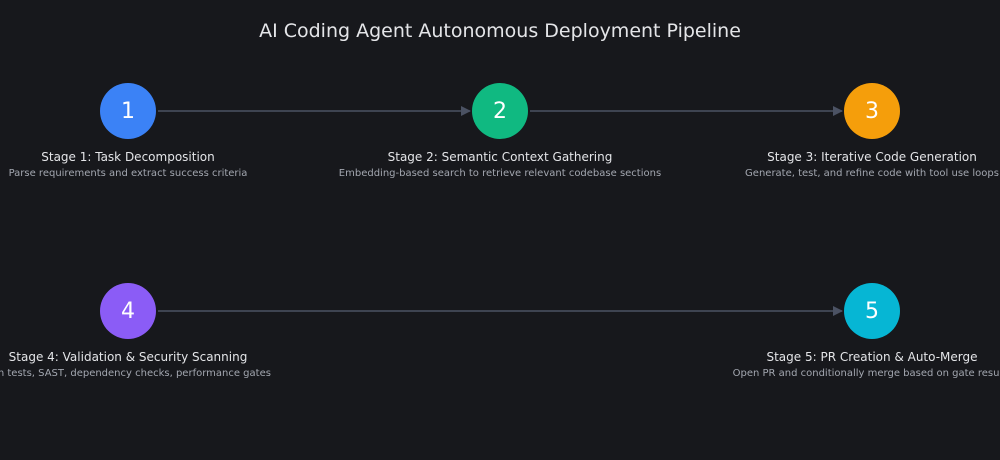  I want to click on stage-5-label: Stage 5: PR Creation & Auto-Merge, so click(872, 357).